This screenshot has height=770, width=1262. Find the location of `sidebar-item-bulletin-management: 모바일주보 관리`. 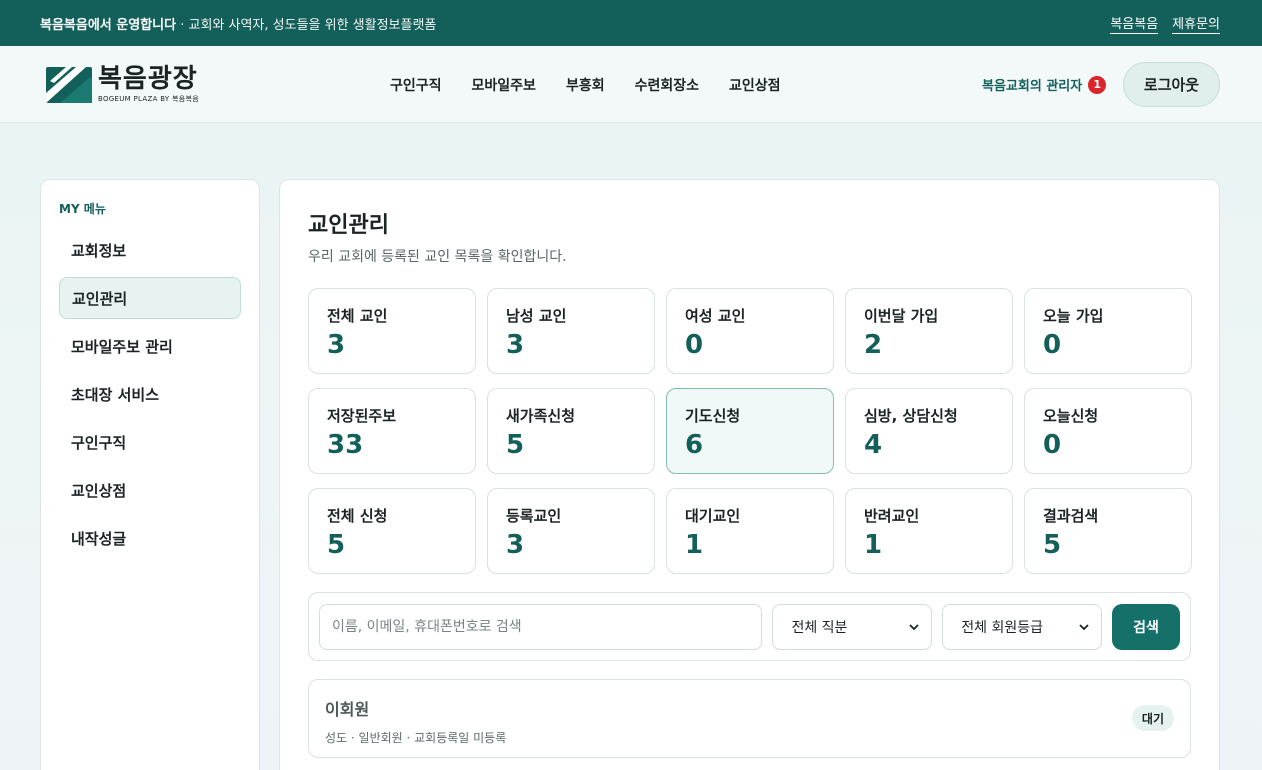

sidebar-item-bulletin-management: 모바일주보 관리 is located at coordinates (150, 346).